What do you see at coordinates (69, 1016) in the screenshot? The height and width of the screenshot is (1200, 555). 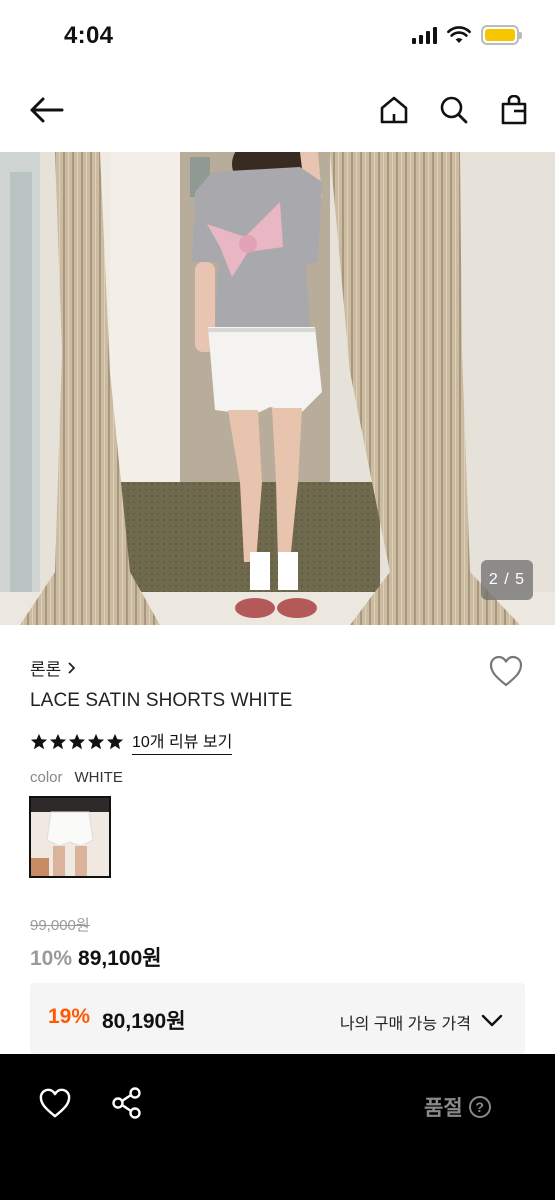 I see `benefit-discount-rate: 19%` at bounding box center [69, 1016].